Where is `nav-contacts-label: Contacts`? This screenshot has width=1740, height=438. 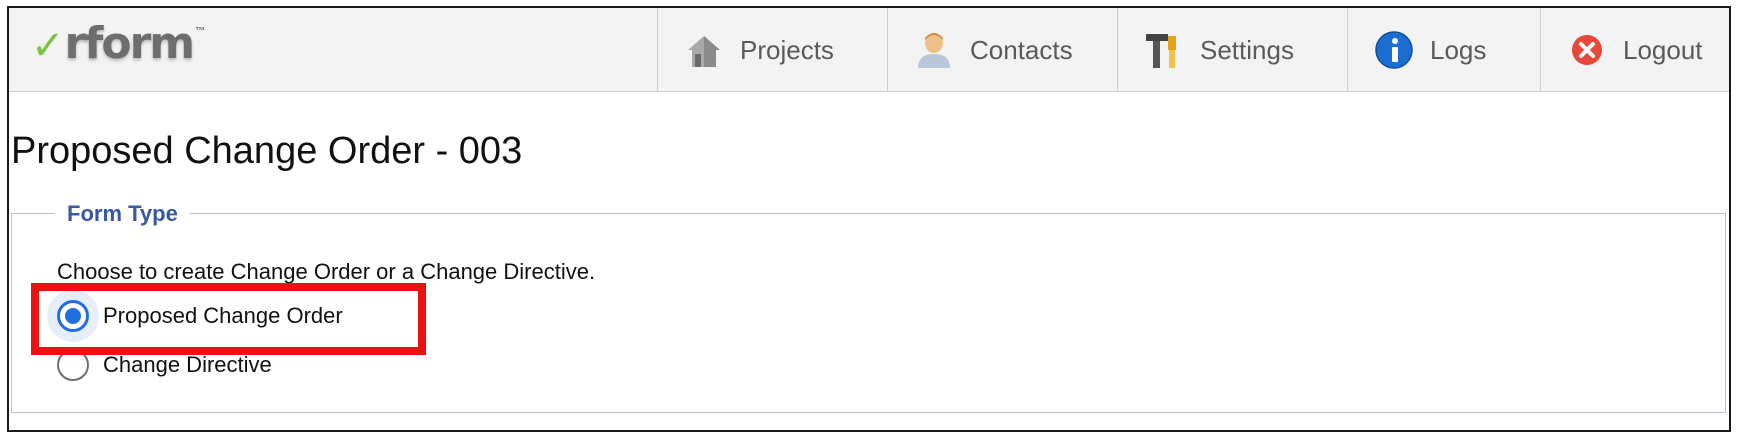
nav-contacts-label: Contacts is located at coordinates (1021, 49).